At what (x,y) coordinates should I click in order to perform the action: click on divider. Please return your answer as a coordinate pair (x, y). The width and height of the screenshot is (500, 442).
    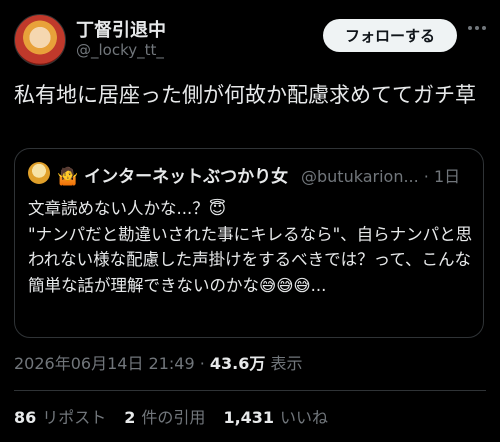
    Looking at the image, I should click on (250, 390).